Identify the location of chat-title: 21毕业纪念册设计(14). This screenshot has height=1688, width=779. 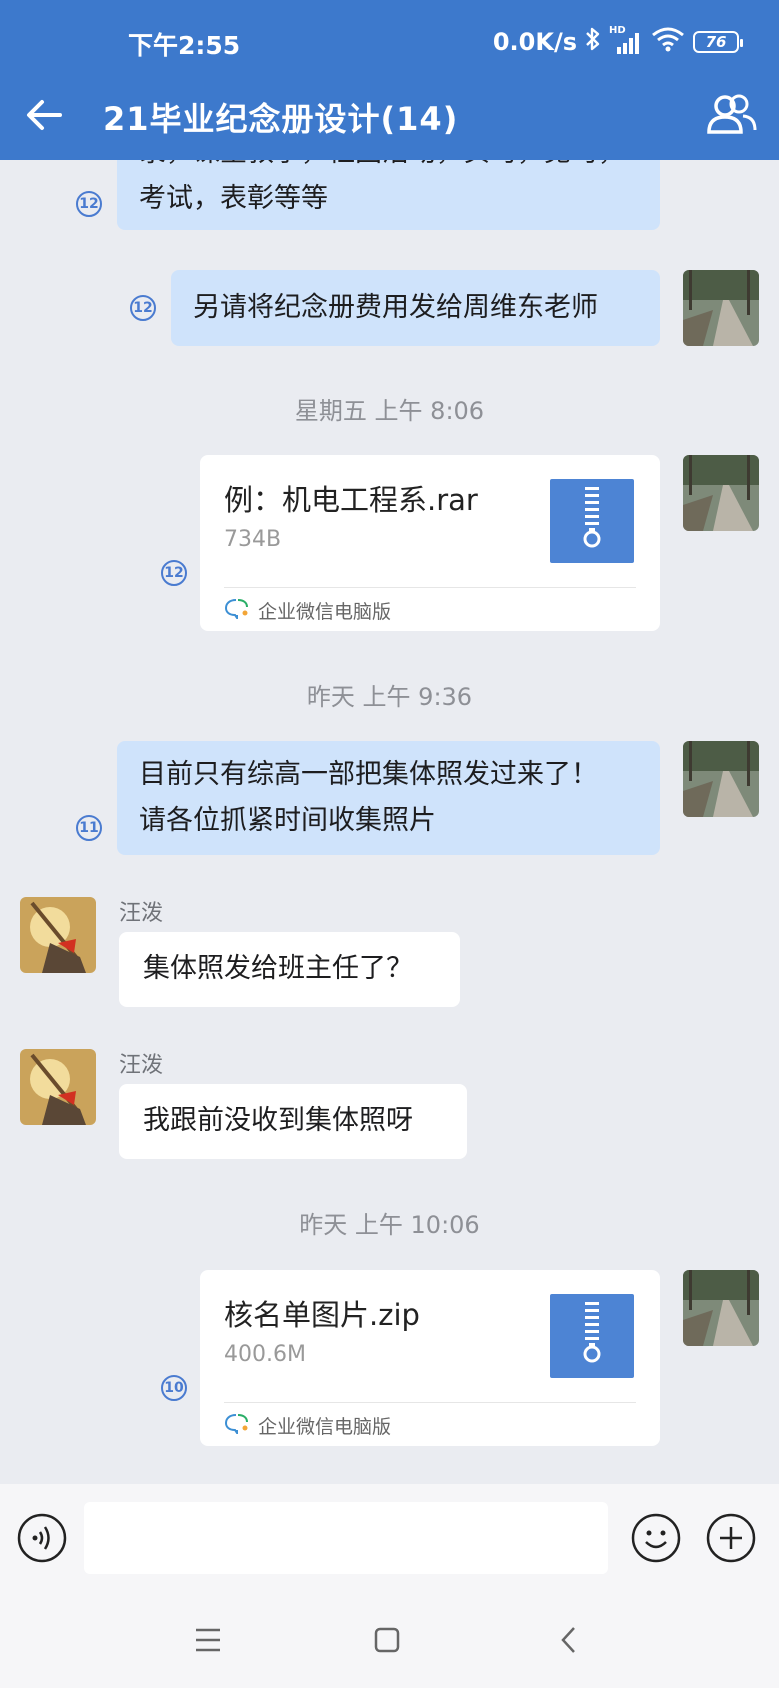
(281, 119).